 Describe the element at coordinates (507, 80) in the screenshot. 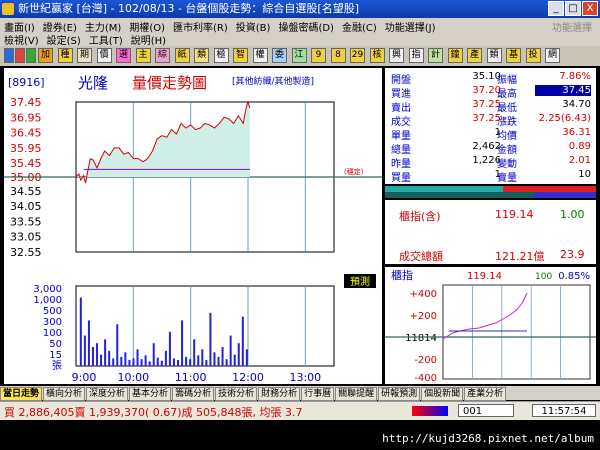

I see `stat-label-right-0: 振幅` at that location.